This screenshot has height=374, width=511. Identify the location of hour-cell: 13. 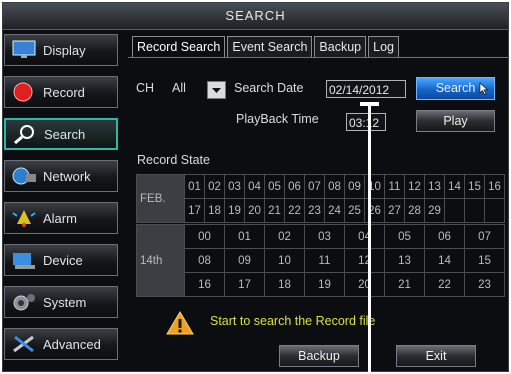
(404, 260).